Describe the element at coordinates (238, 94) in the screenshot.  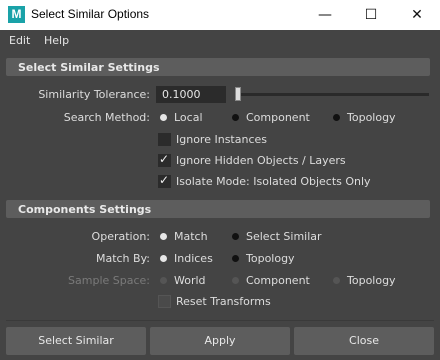
I see `slider-handle` at that location.